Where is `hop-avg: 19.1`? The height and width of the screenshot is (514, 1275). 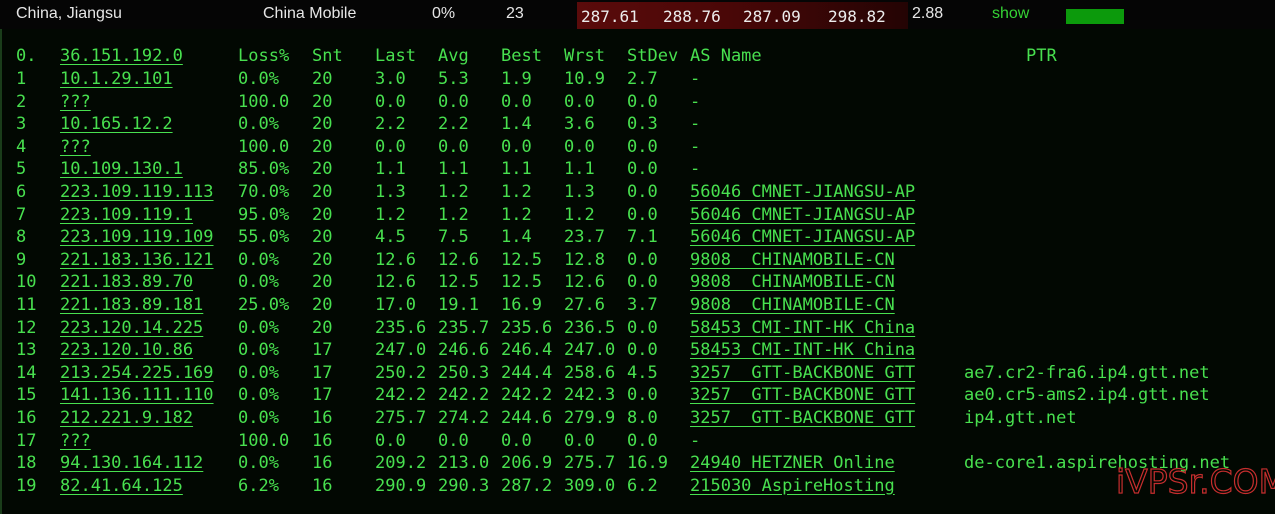
hop-avg: 19.1 is located at coordinates (458, 305).